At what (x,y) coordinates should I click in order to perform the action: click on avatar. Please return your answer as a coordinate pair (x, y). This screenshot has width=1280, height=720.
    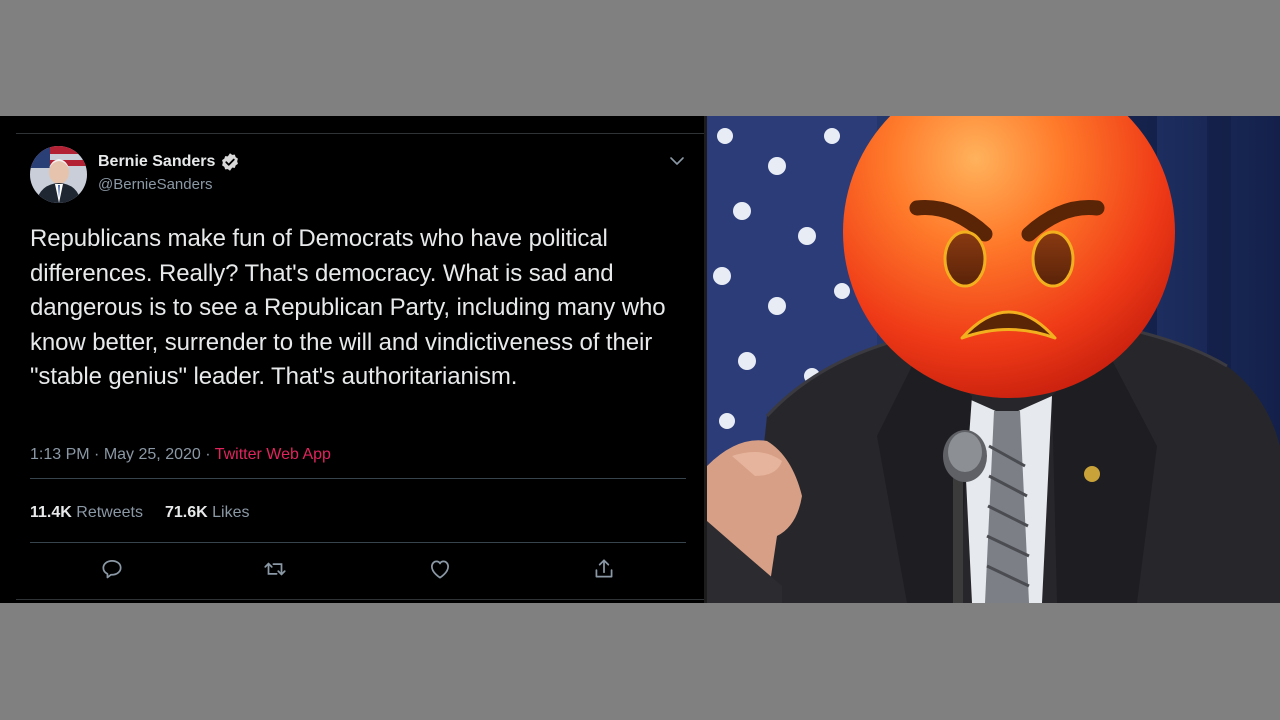
    Looking at the image, I should click on (58, 174).